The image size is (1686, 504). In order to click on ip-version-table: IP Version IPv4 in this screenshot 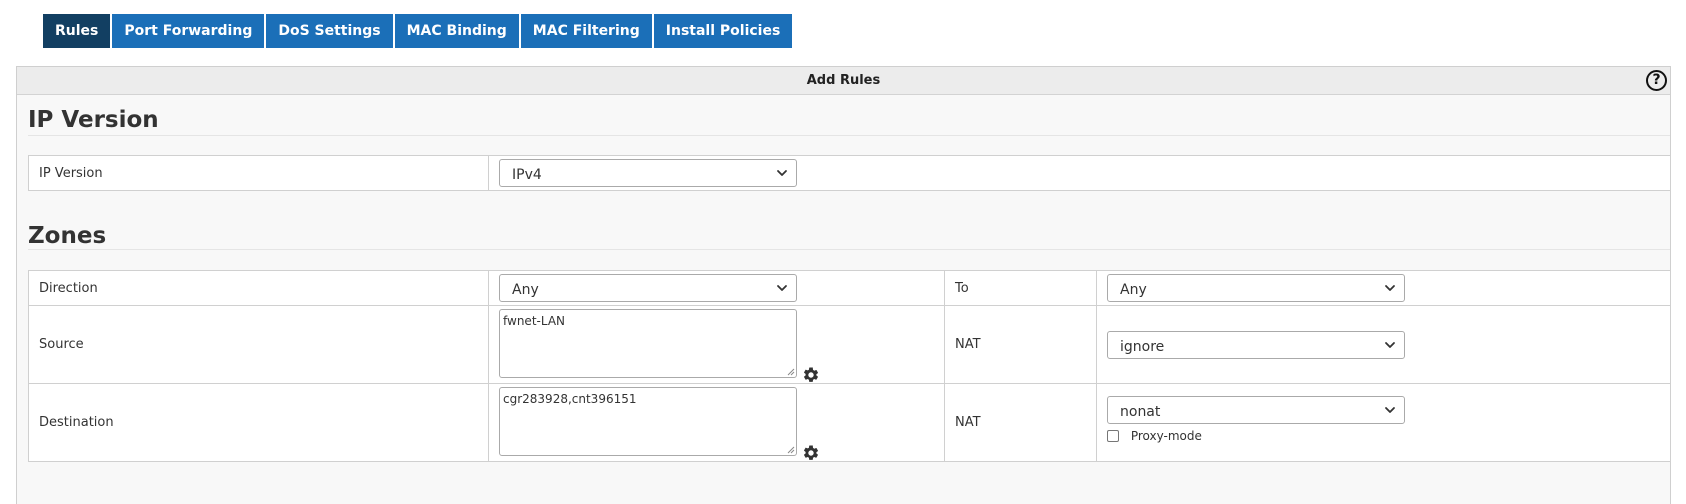, I will do `click(849, 173)`.